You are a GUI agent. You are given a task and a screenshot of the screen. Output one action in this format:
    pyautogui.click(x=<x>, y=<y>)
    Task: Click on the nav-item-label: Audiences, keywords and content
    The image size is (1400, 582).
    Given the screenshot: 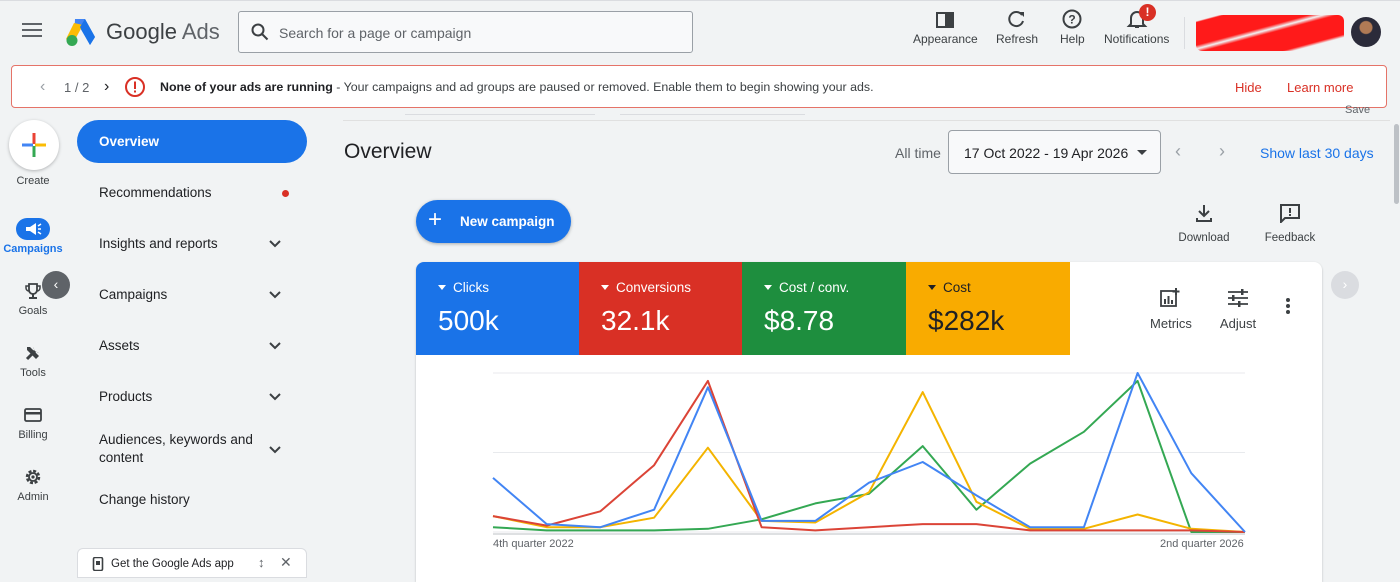 What is the action you would take?
    pyautogui.click(x=176, y=448)
    